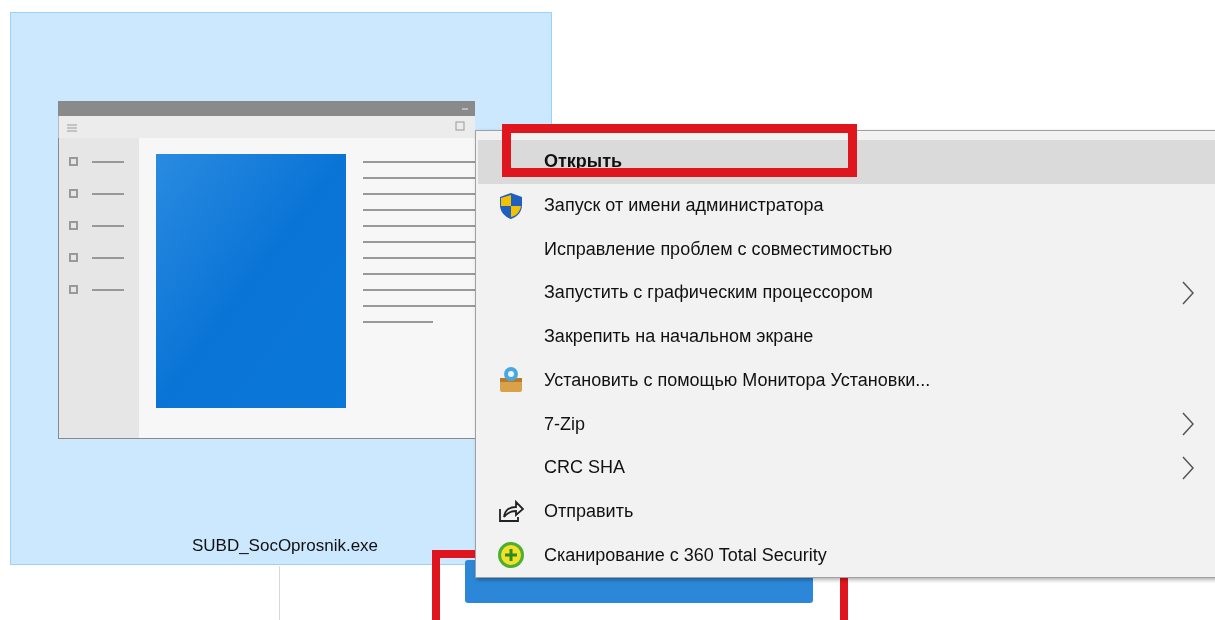 This screenshot has width=1215, height=620. What do you see at coordinates (511, 555) in the screenshot?
I see `plus-circle-icon` at bounding box center [511, 555].